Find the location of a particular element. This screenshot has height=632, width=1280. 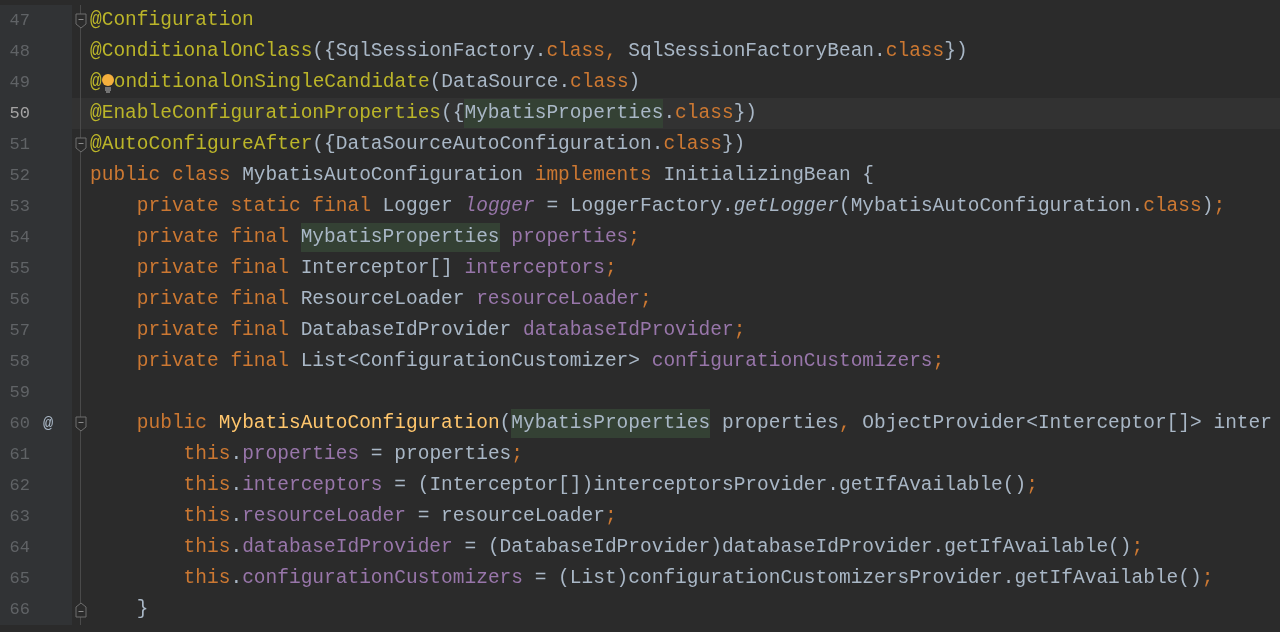

annotation-text: @EnableConfigurationProperties is located at coordinates (266, 113).